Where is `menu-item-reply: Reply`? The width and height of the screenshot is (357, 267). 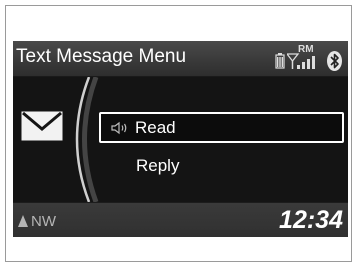 menu-item-reply: Reply is located at coordinates (157, 166).